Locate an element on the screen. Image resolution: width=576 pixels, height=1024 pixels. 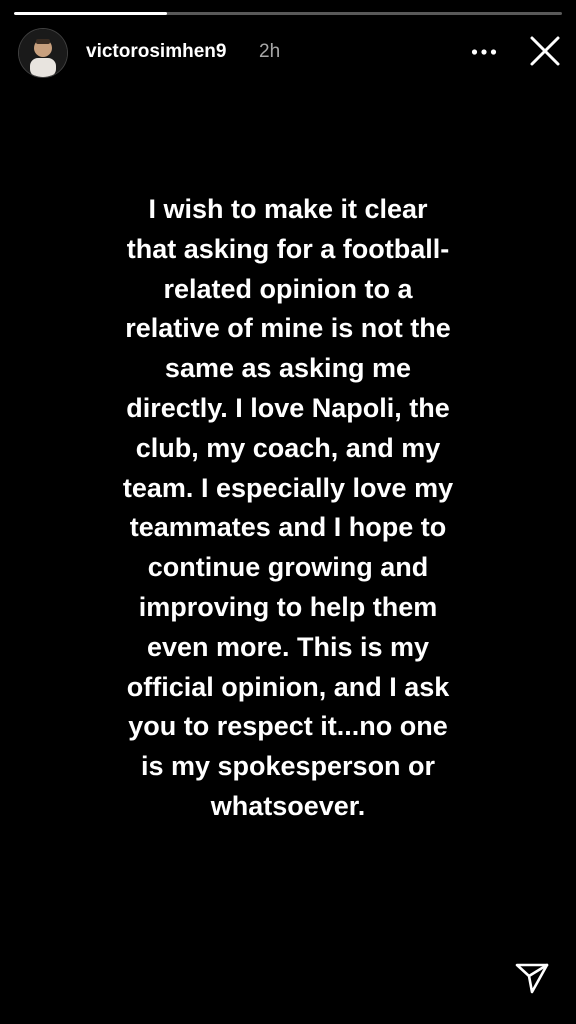
send-icon is located at coordinates (532, 978).